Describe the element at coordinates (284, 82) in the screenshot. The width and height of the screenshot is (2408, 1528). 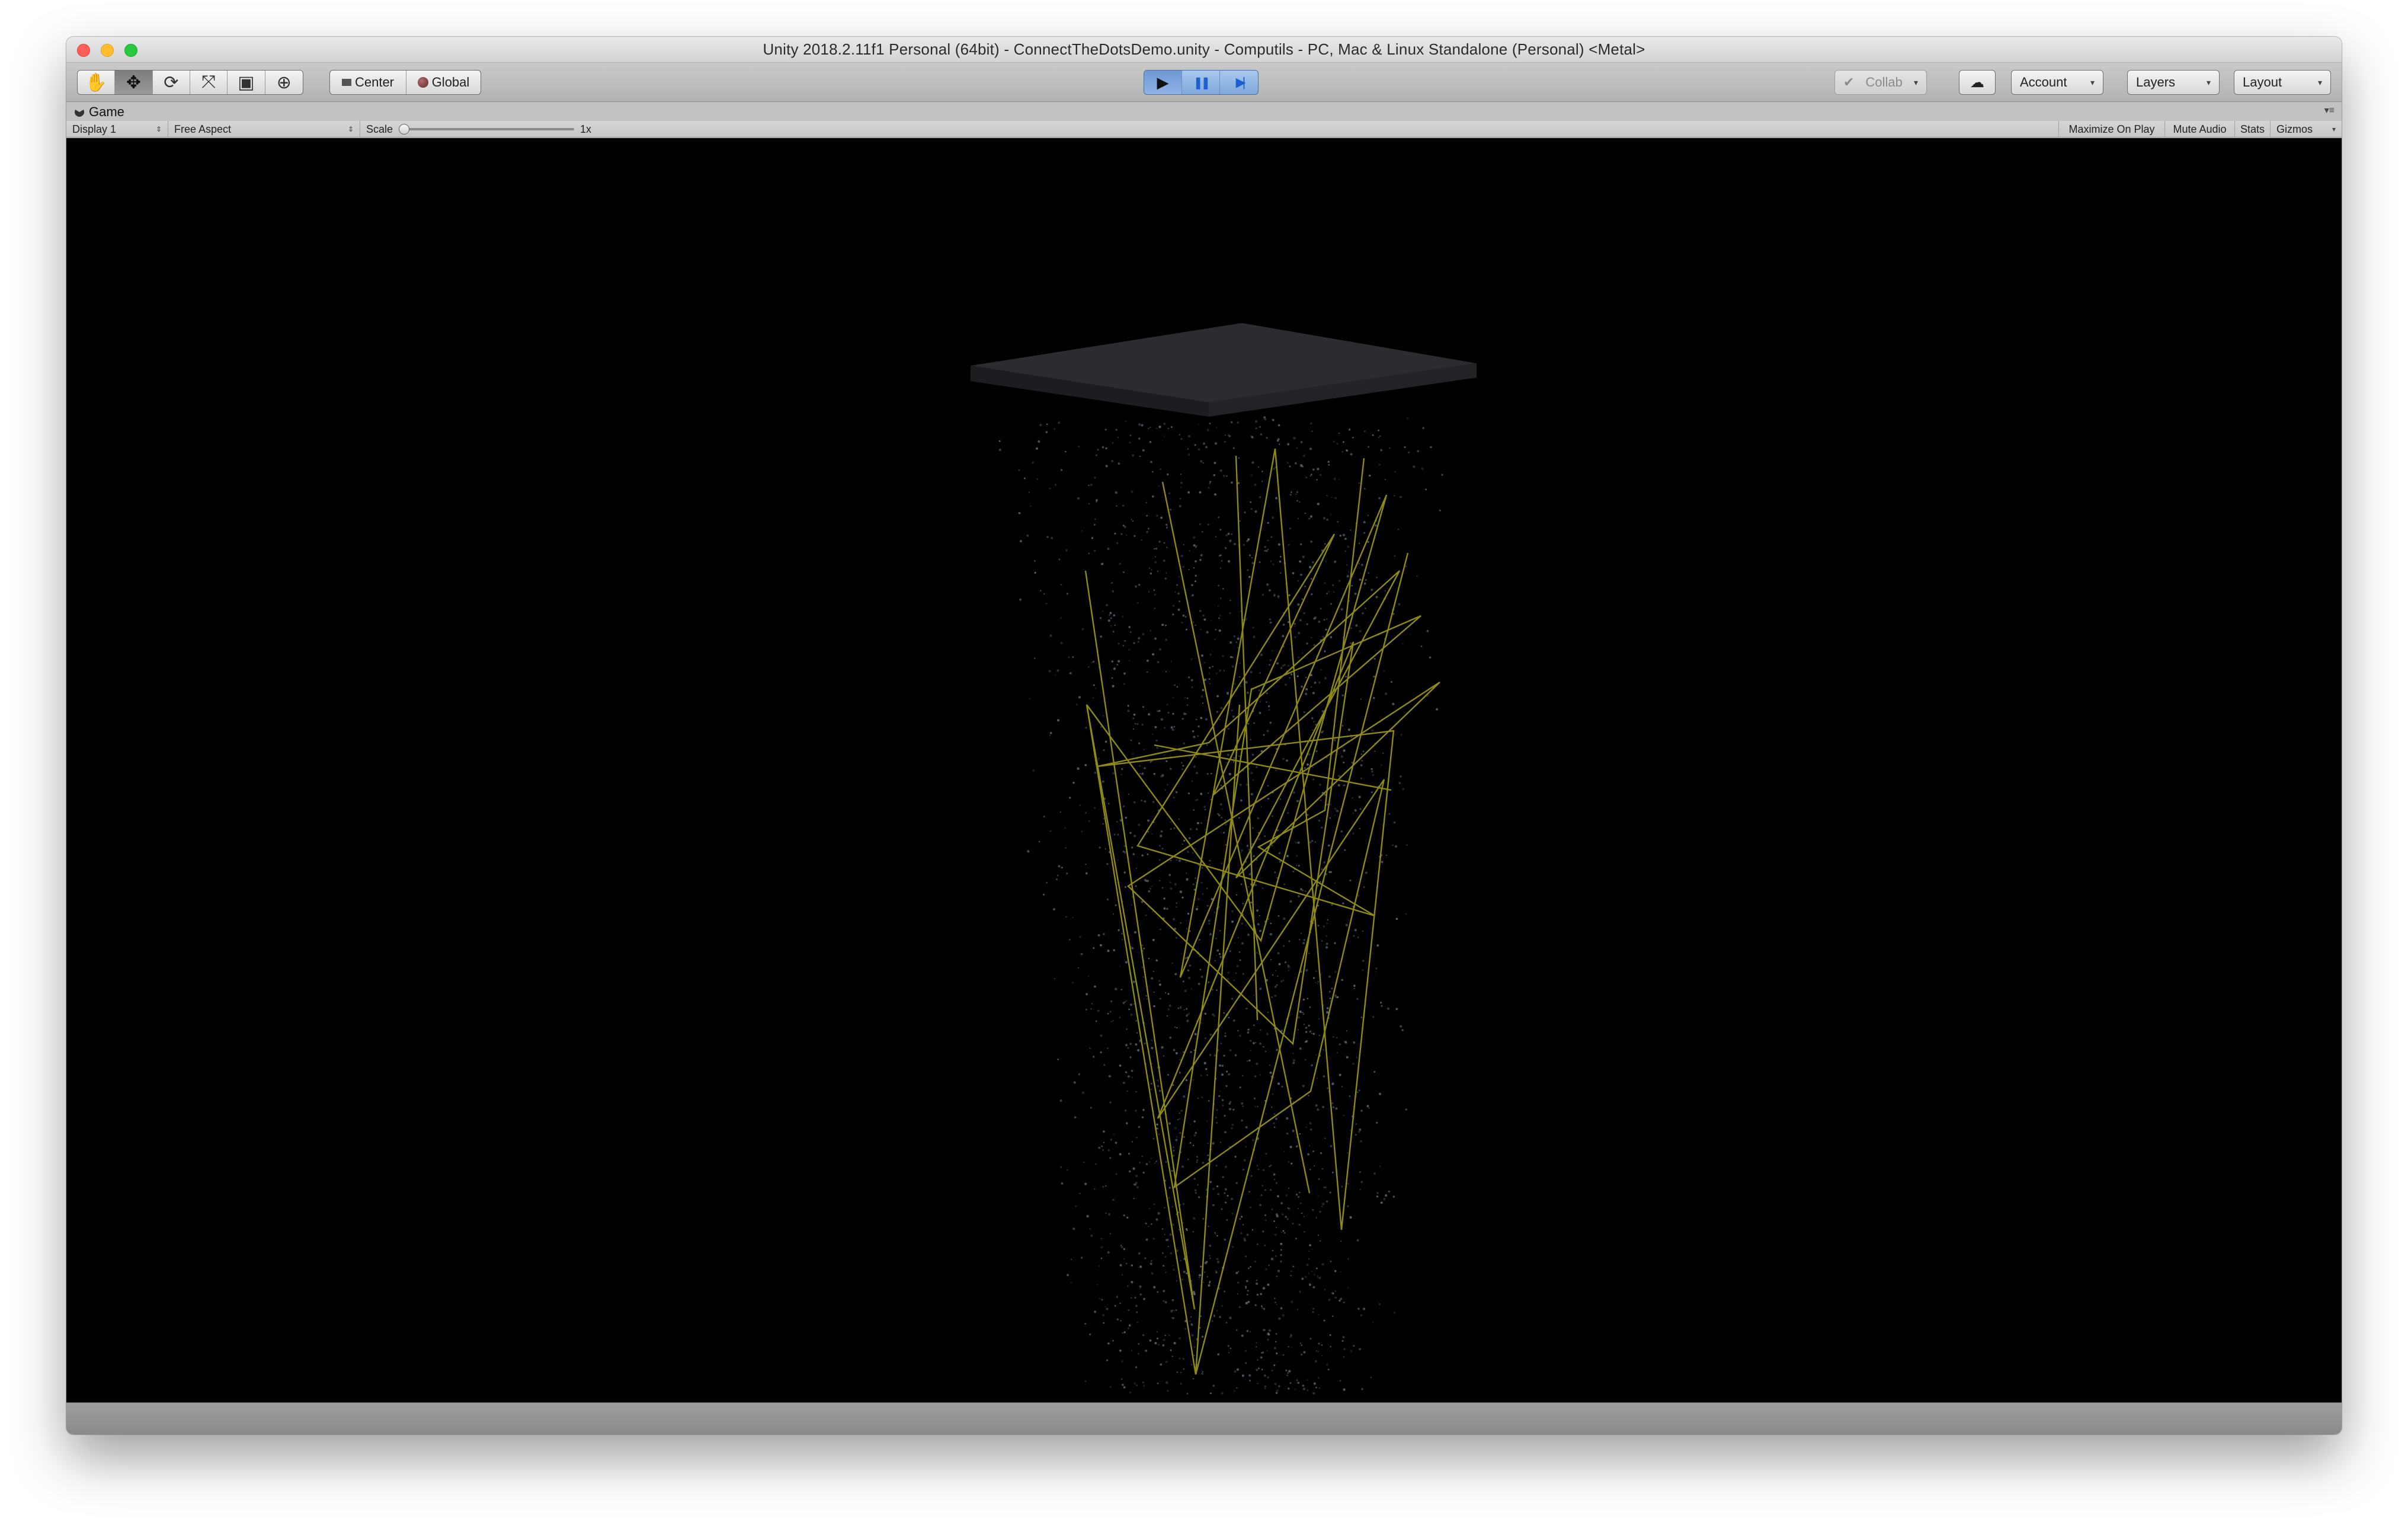
I see `transform-tool-button: ⊕` at that location.